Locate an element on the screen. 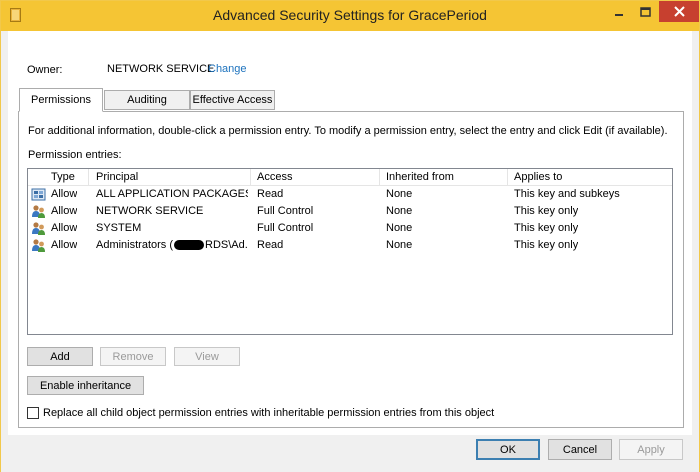 This screenshot has width=700, height=472. maximize-icon is located at coordinates (645, 11).